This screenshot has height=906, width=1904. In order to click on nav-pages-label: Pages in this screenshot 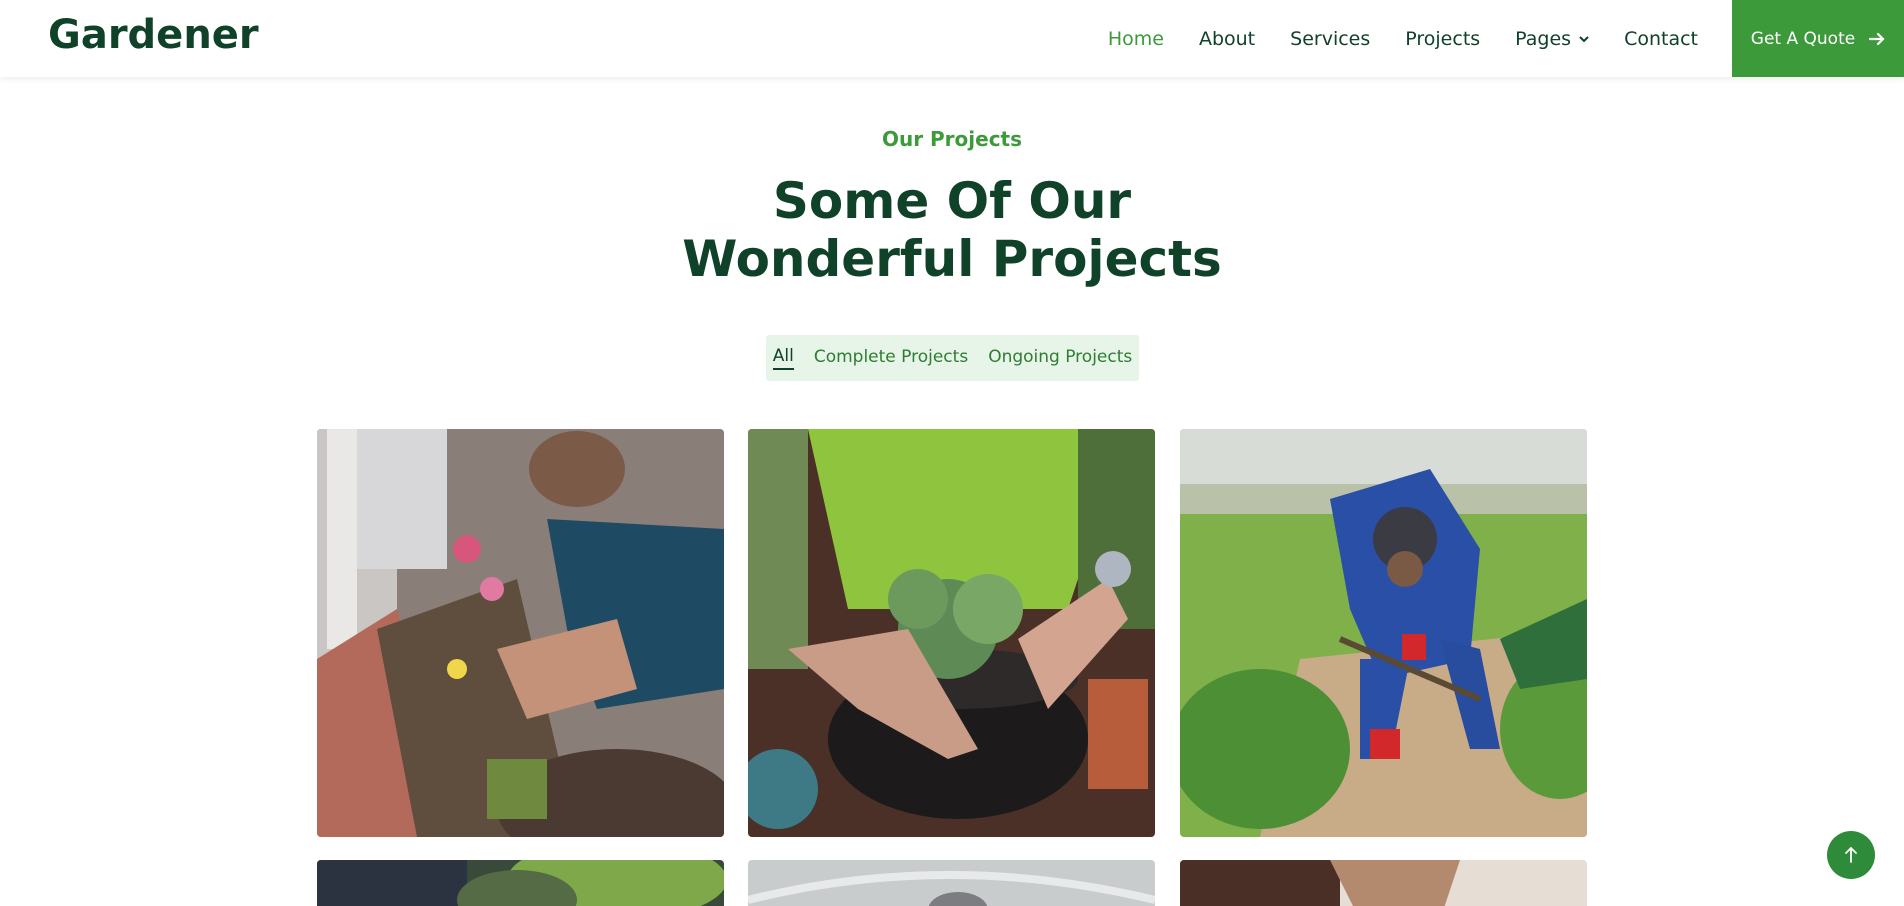, I will do `click(1543, 38)`.